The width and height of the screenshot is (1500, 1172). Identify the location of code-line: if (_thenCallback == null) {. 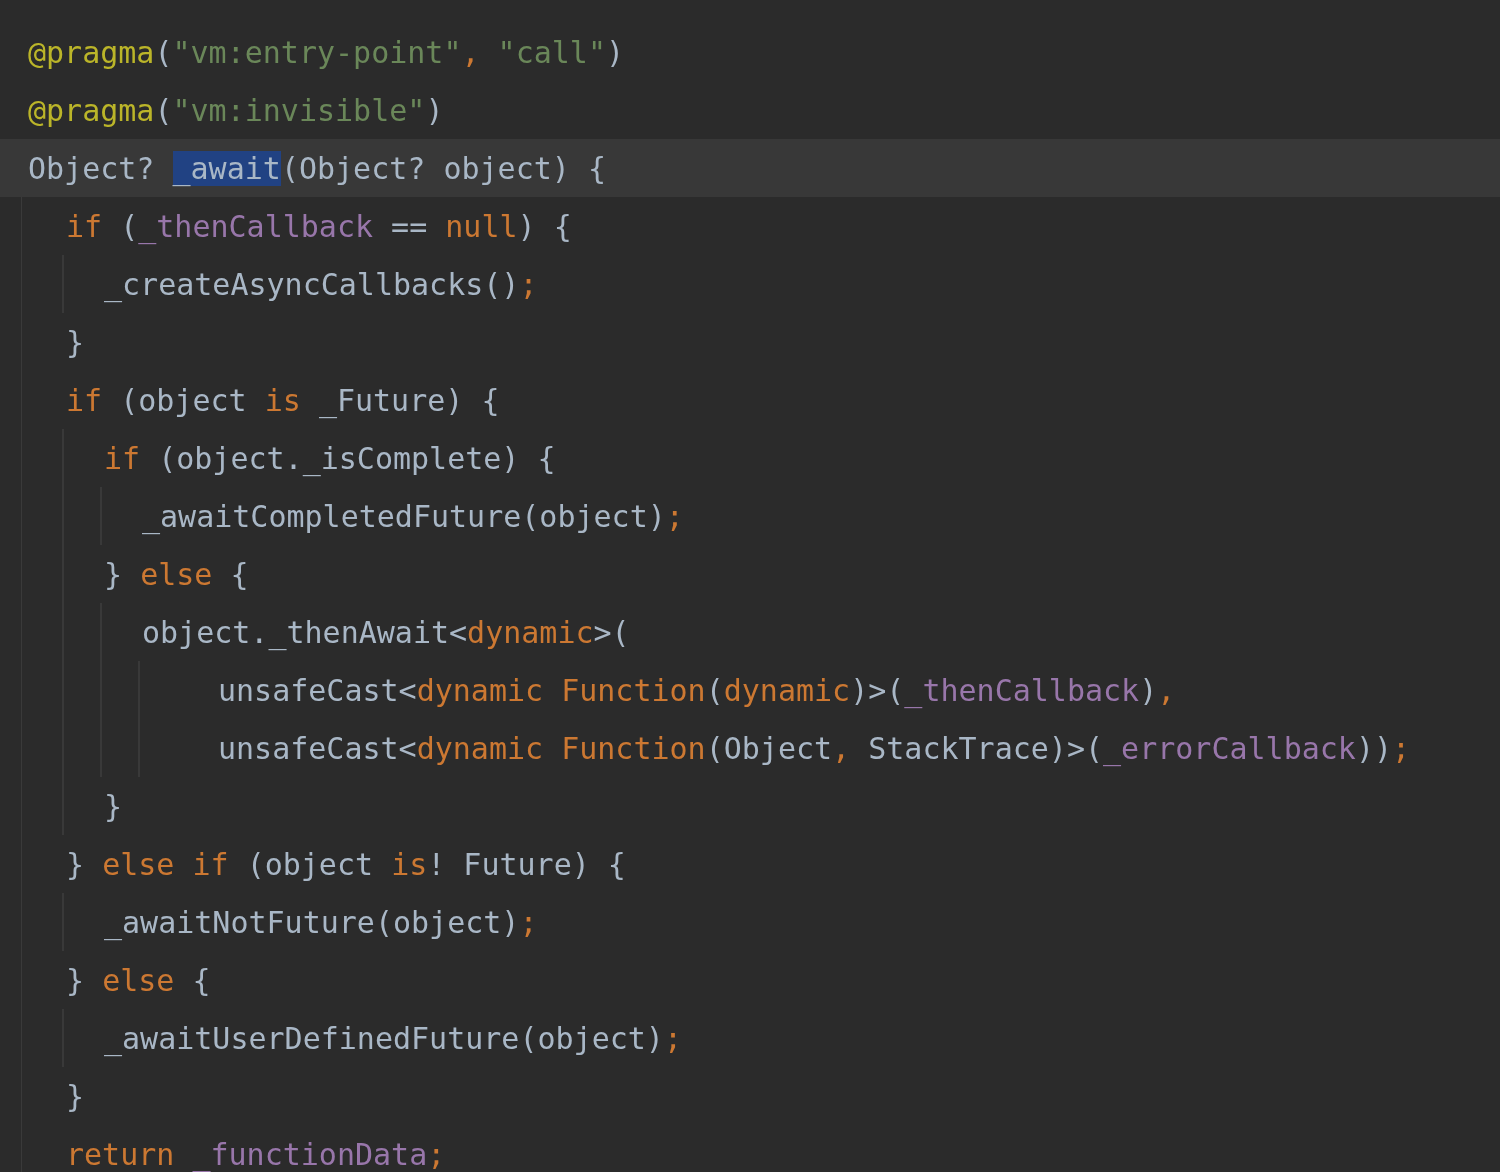
(750, 226).